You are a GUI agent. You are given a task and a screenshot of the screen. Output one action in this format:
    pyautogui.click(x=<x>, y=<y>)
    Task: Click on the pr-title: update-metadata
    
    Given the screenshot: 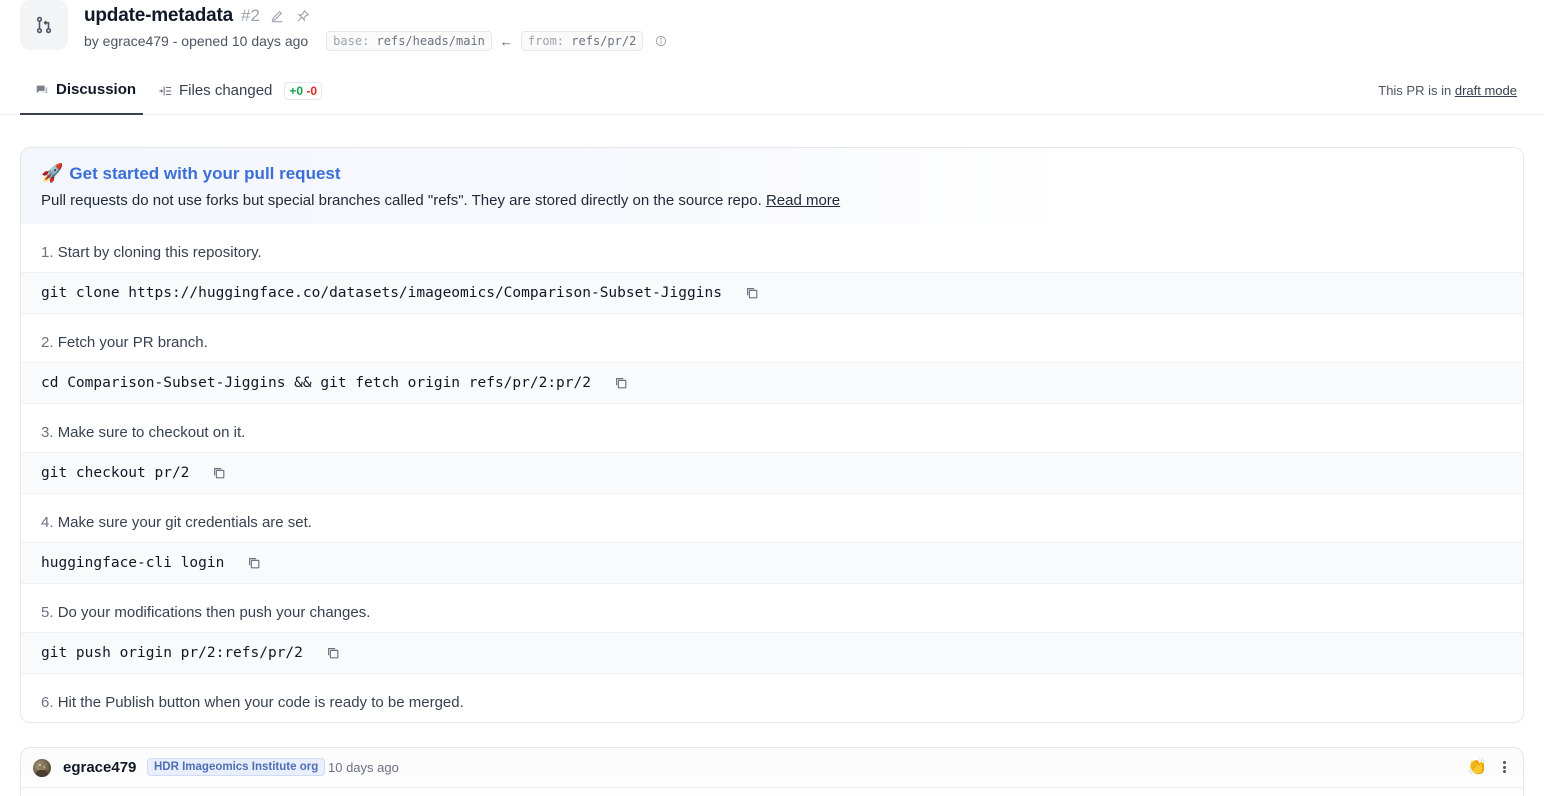 What is the action you would take?
    pyautogui.click(x=159, y=15)
    